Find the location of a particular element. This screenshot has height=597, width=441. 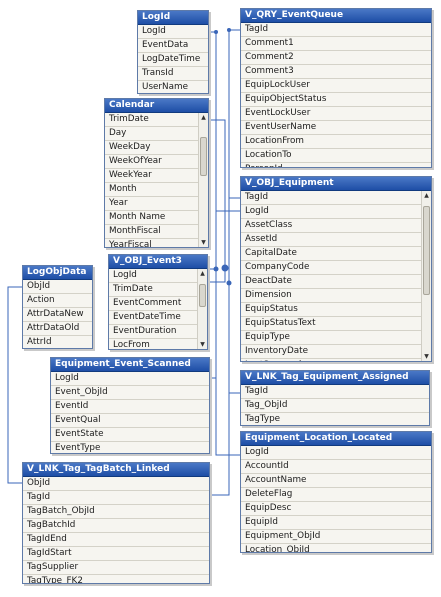

field-row: EventData is located at coordinates (173, 46).